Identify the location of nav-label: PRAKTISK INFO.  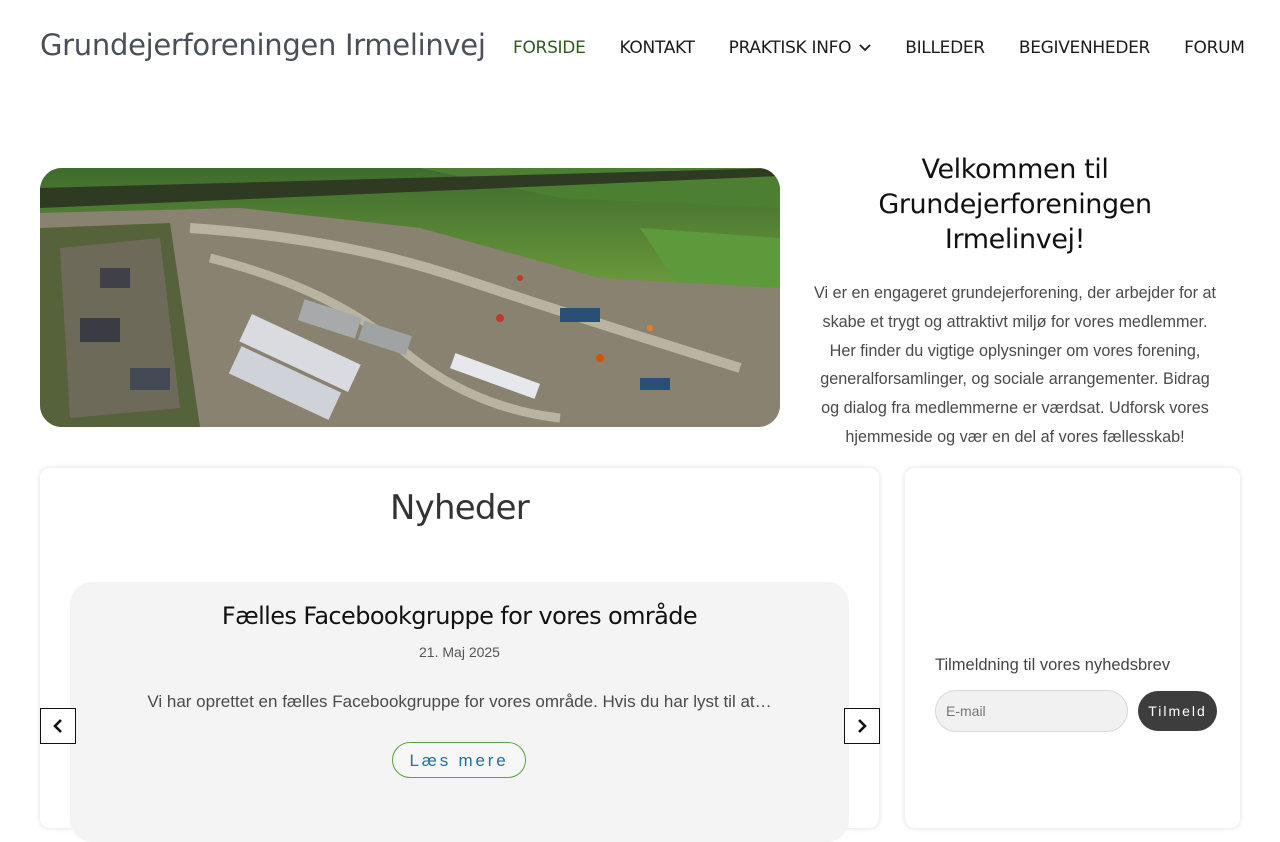
(790, 48).